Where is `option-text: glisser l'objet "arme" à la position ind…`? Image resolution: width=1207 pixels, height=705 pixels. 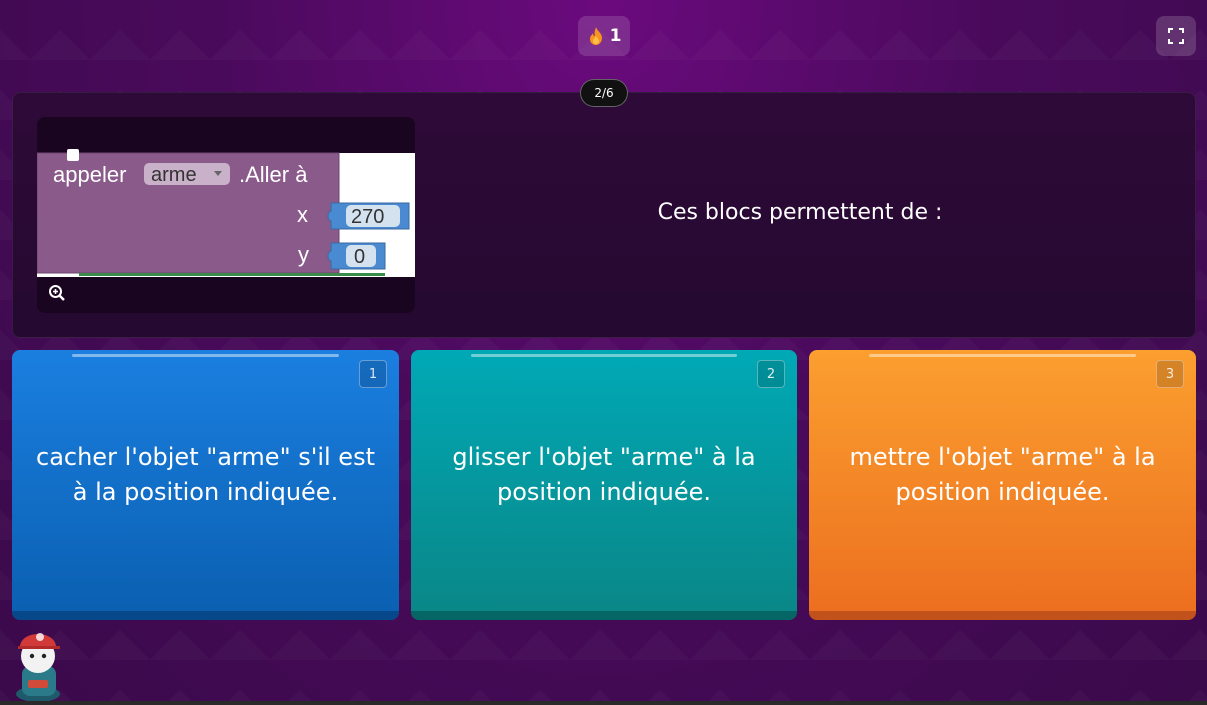
option-text: glisser l'objet "arme" à la position ind… is located at coordinates (603, 475).